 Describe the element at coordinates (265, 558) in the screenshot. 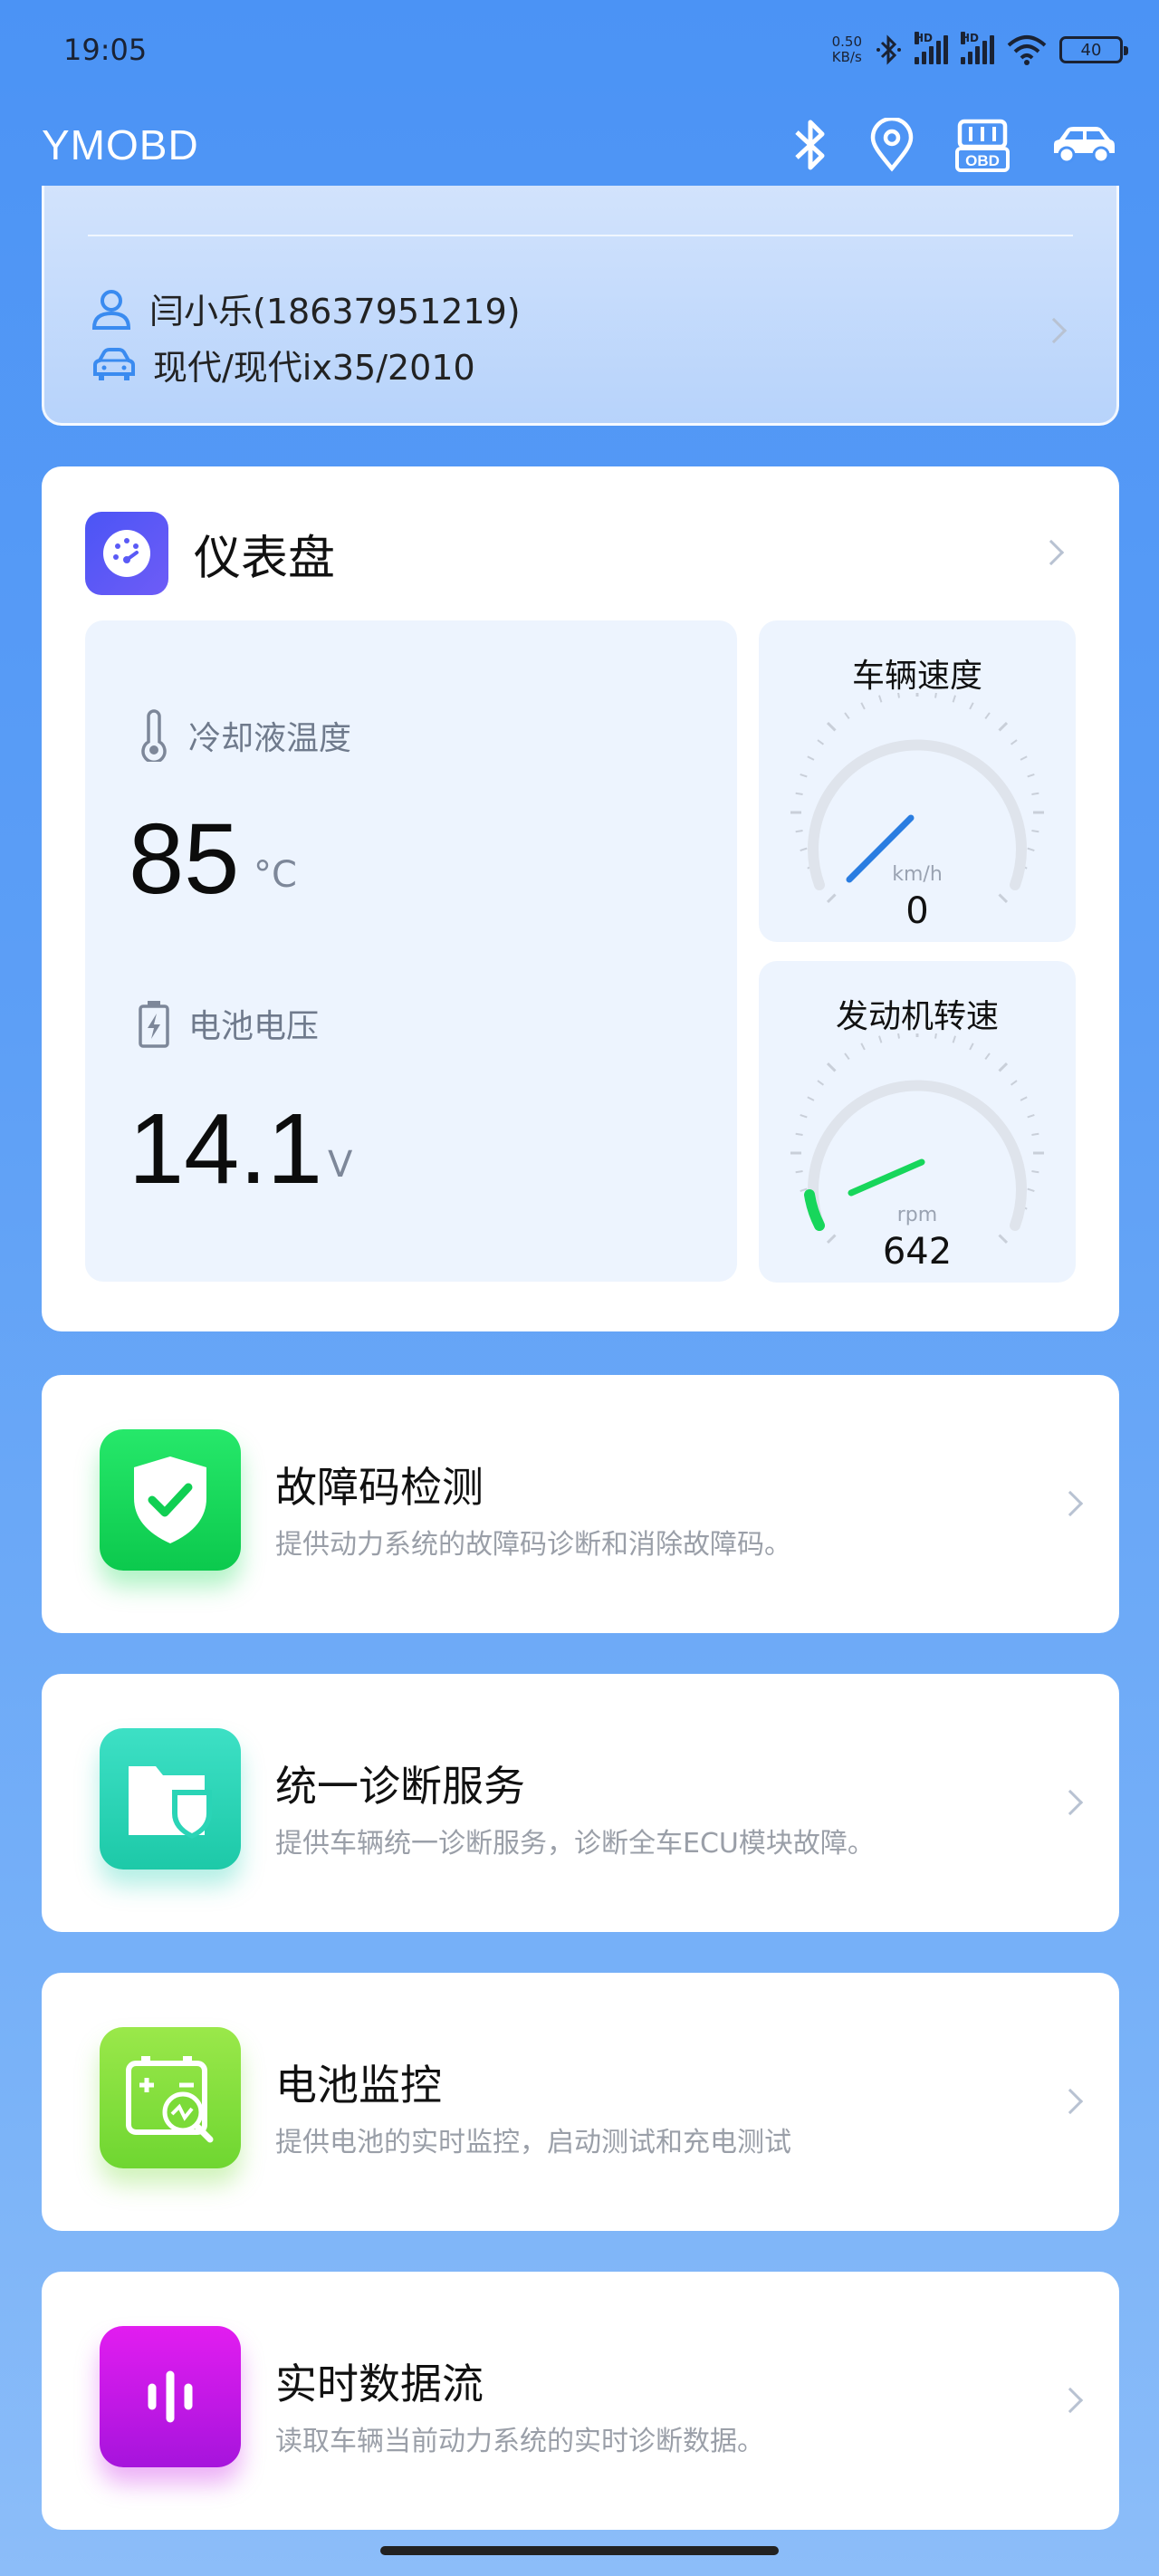

I see `dashboard-title: 仪表盘` at that location.